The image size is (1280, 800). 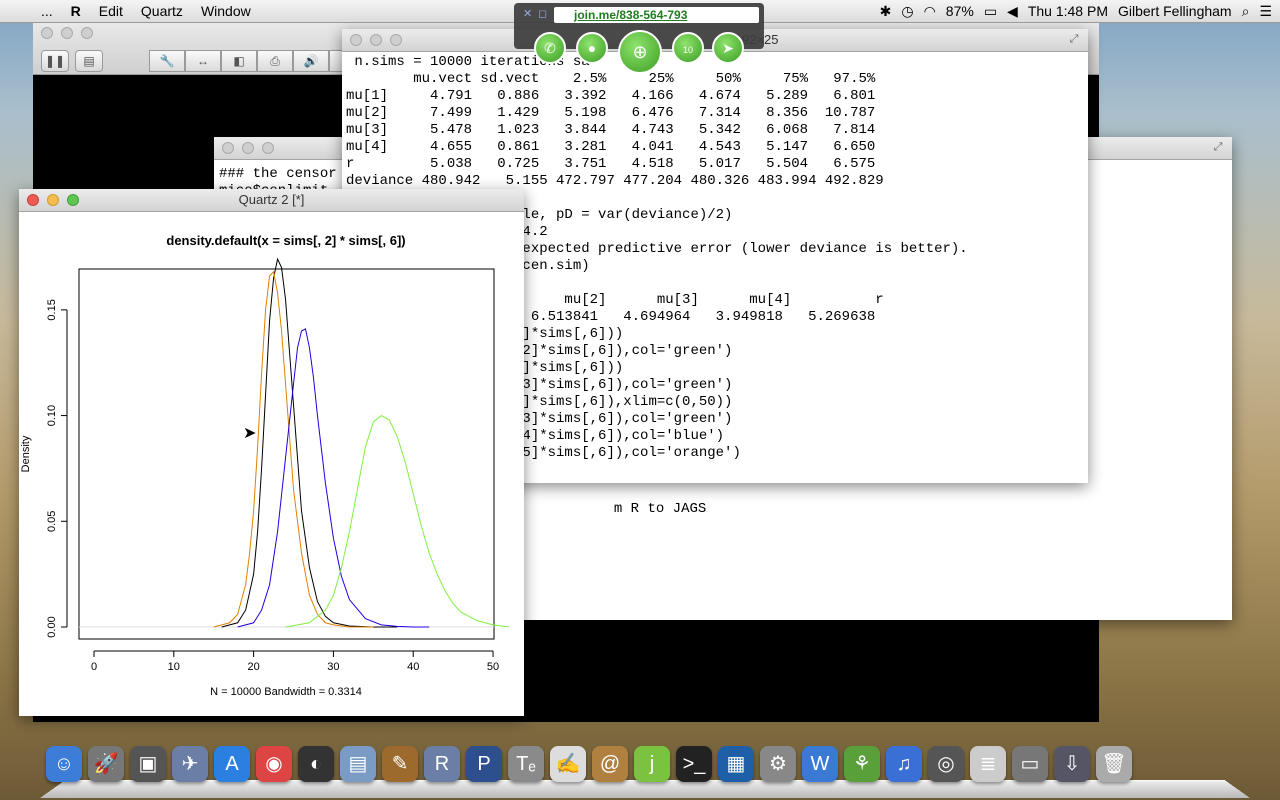 I want to click on x-tick-label: 40, so click(x=413, y=667).